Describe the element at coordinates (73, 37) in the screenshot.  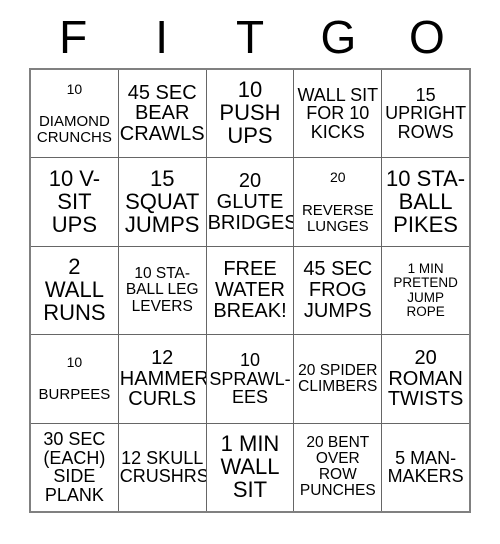
I see `header-letter-1: F` at that location.